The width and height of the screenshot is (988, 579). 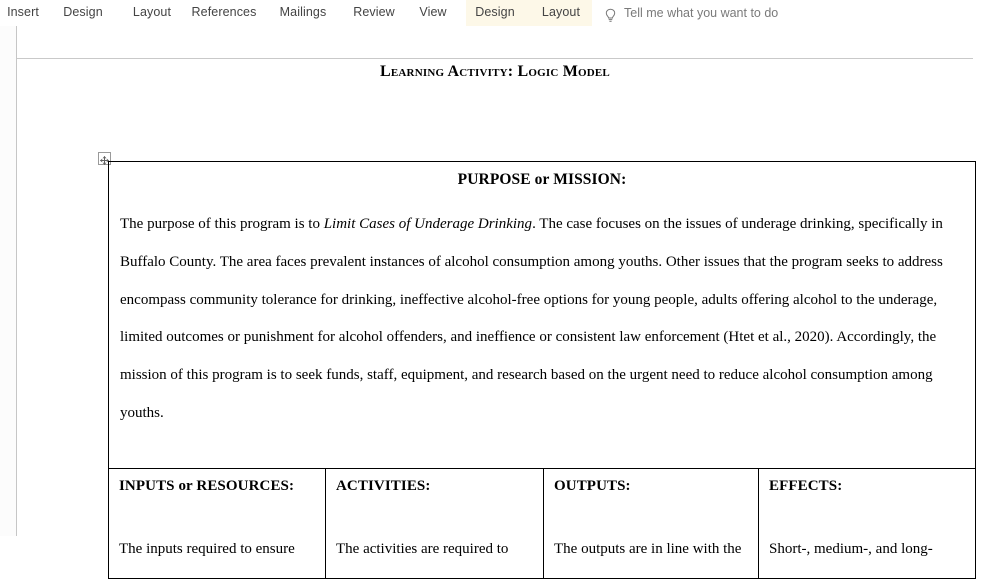 What do you see at coordinates (224, 13) in the screenshot?
I see `ribbon-tab-references: References` at bounding box center [224, 13].